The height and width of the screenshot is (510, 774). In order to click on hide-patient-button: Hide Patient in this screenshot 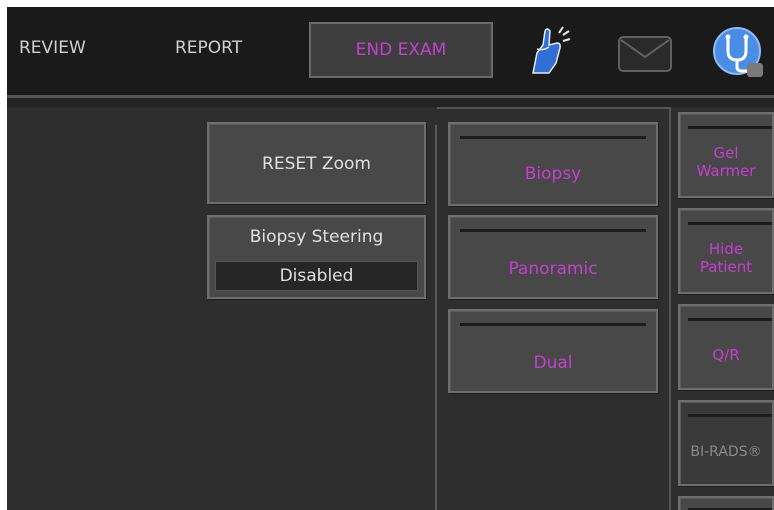, I will do `click(726, 251)`.